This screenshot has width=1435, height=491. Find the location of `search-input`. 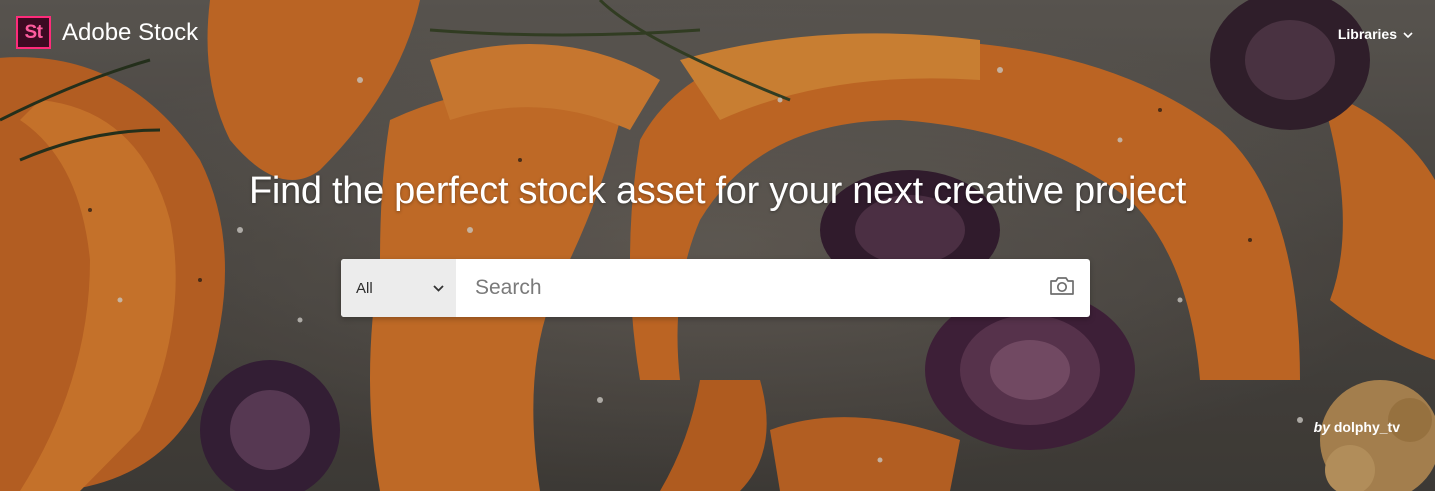

search-input is located at coordinates (745, 288).